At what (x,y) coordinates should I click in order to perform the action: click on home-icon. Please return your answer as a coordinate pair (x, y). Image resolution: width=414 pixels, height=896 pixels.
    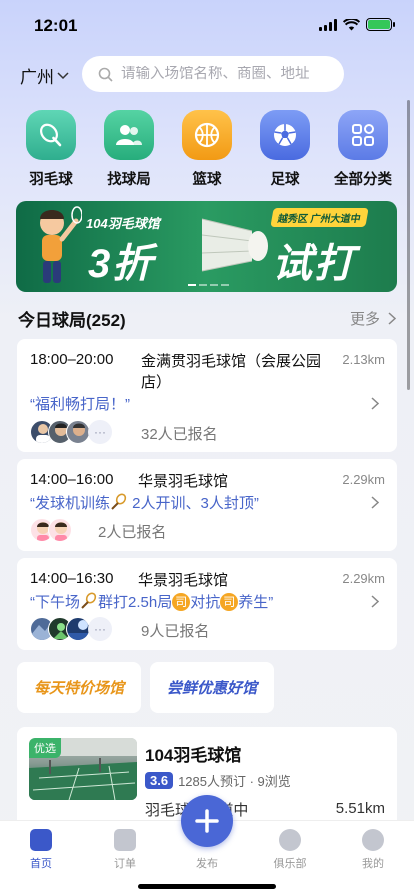
    Looking at the image, I should click on (41, 840).